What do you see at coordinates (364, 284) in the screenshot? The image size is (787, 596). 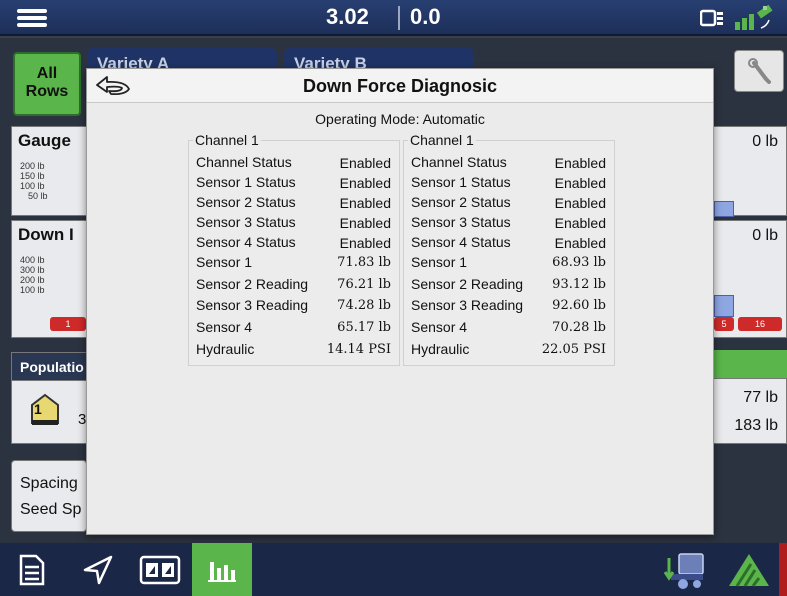 I see `diagnostic-value: 76.21 lb` at bounding box center [364, 284].